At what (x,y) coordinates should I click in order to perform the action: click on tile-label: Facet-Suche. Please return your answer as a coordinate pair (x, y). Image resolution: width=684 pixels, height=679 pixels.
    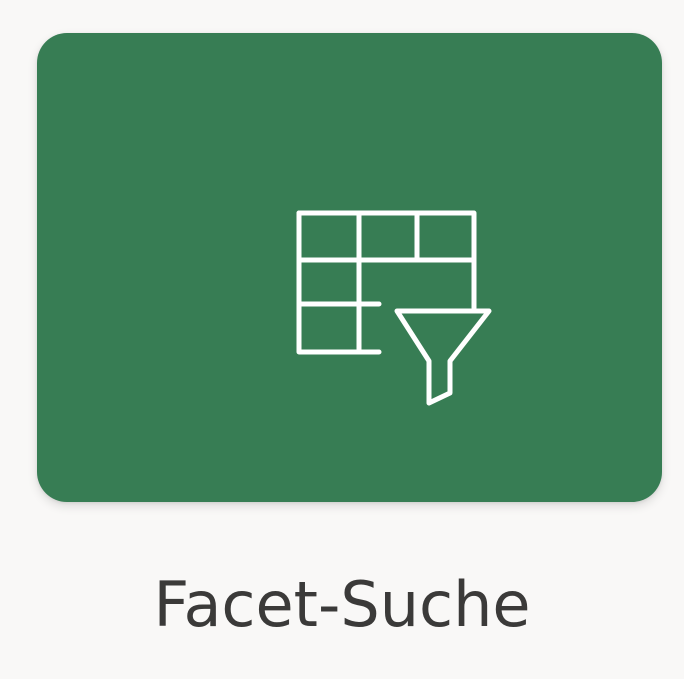
    Looking at the image, I should click on (342, 604).